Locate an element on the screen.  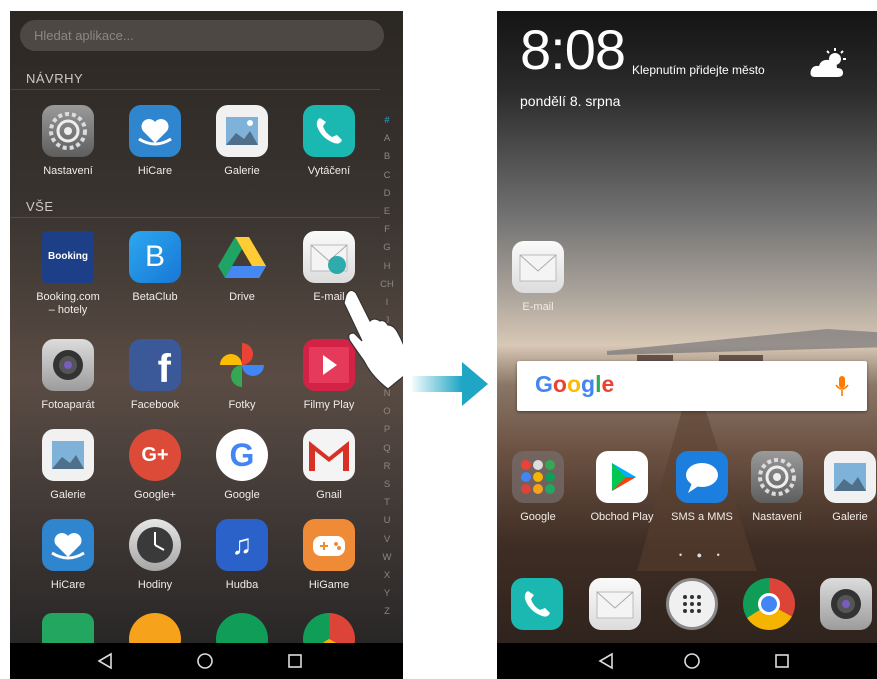
home-folder-google: Google is located at coordinates (539, 487).